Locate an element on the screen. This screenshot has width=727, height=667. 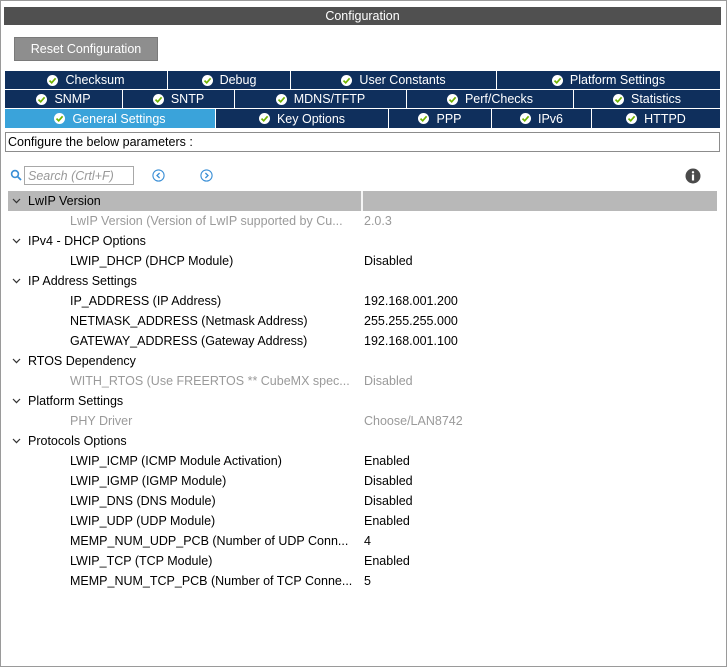
parameter-name: LWIP_ICMP (ICMP Module Activation) is located at coordinates (176, 461).